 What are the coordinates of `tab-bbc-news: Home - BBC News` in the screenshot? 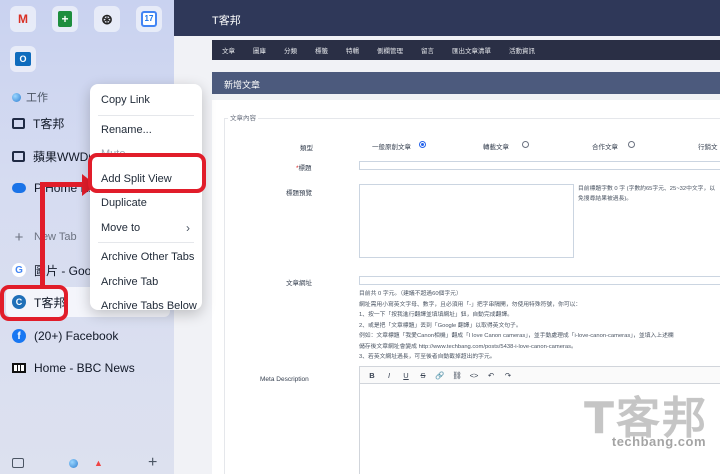 It's located at (88, 368).